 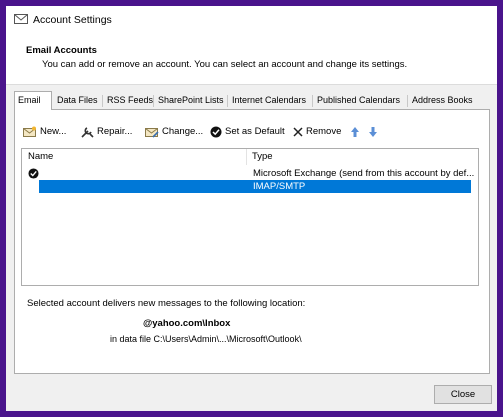 I want to click on tab-data-files: Data Files, so click(x=77, y=100).